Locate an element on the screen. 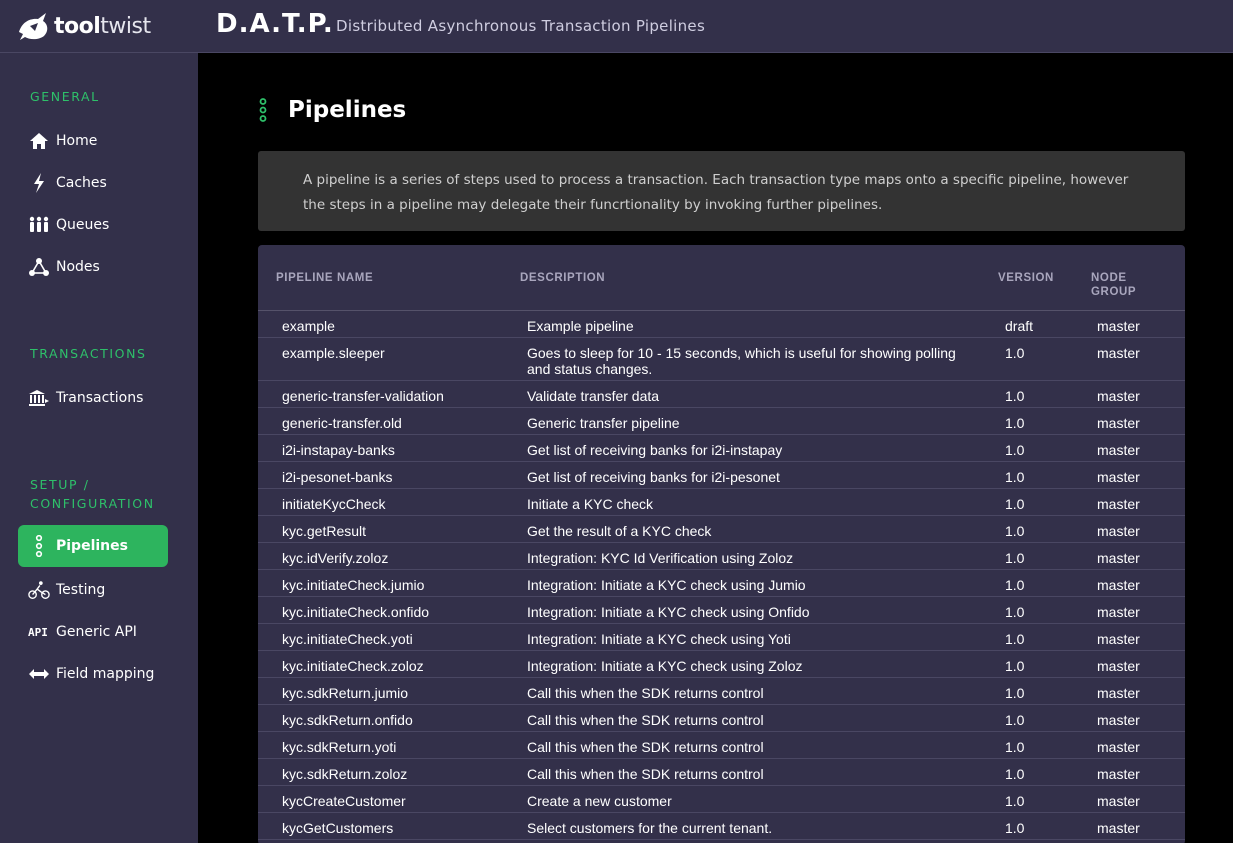 The width and height of the screenshot is (1233, 843). cell-pipeline-name: kyc.initiateCheck.yoti is located at coordinates (347, 639).